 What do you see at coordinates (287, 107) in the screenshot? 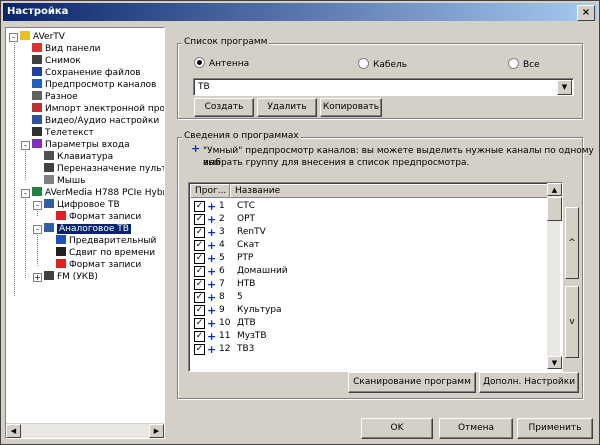
I see `delete-button: Удалить` at bounding box center [287, 107].